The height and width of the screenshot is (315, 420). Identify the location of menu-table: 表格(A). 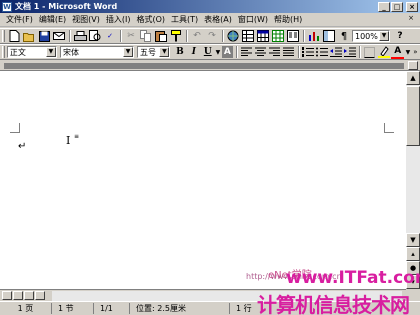
(218, 19).